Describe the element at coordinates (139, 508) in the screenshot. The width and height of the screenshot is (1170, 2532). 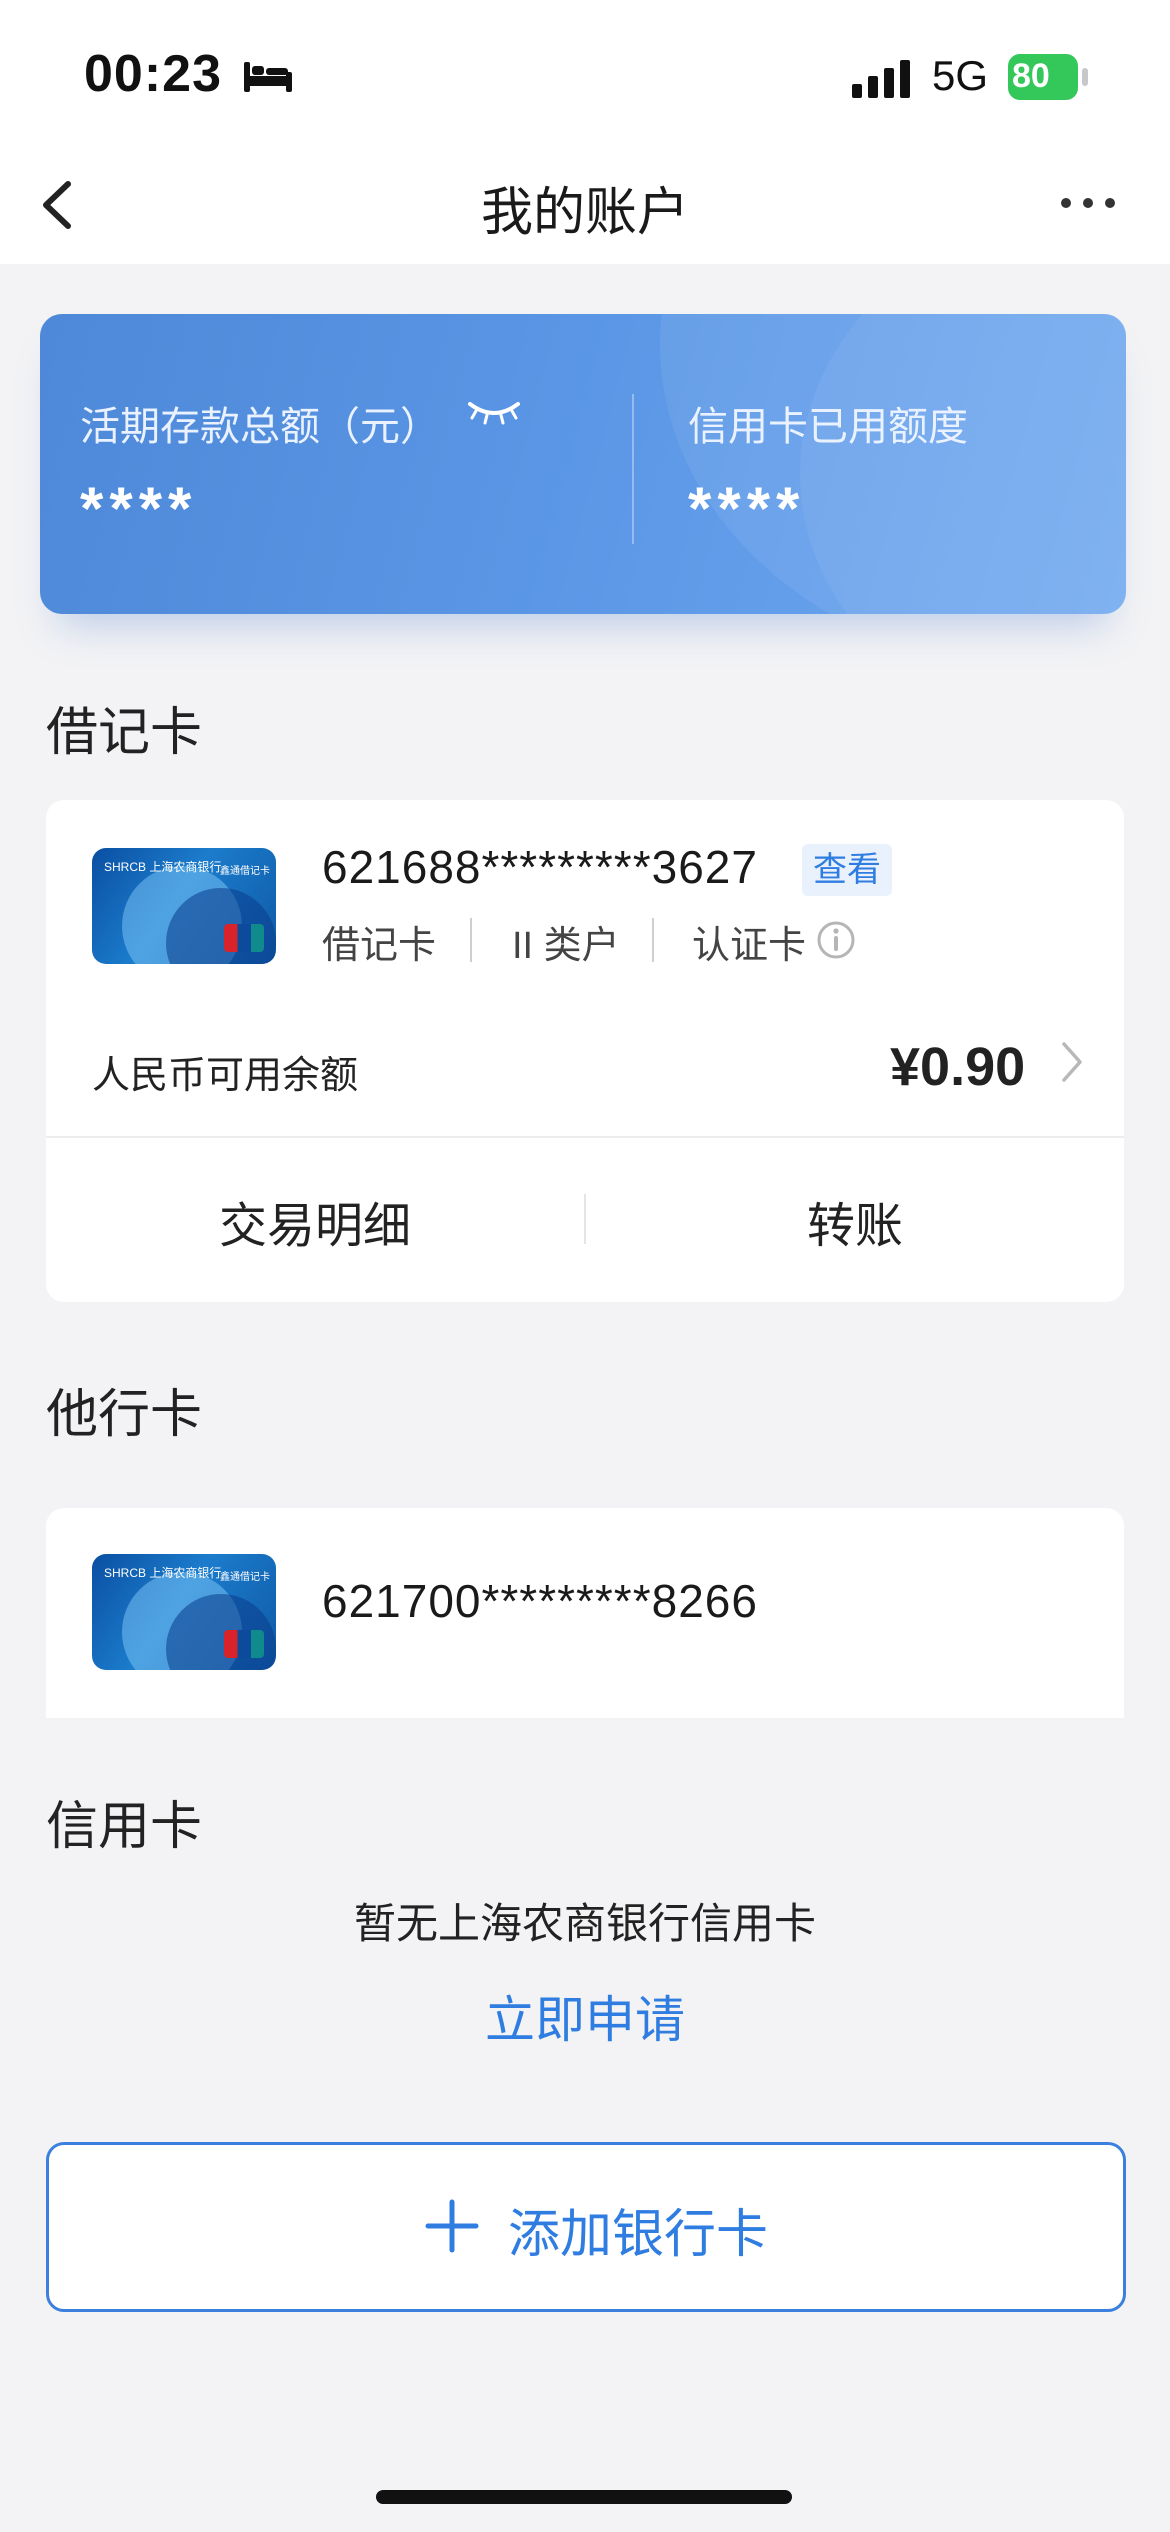
I see `savings-total-value: ****` at that location.